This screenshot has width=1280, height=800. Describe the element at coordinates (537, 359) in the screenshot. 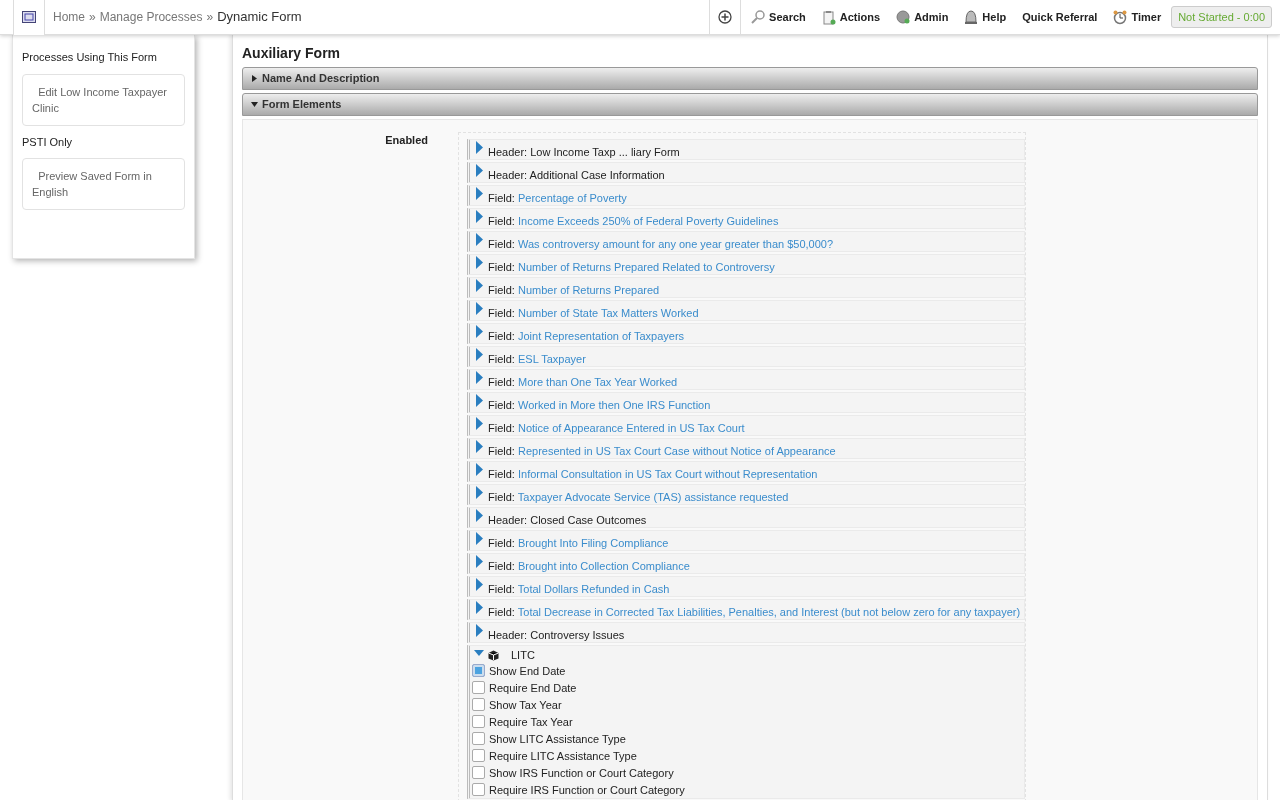

I see `element-label: Field: ESL Taxpayer` at that location.